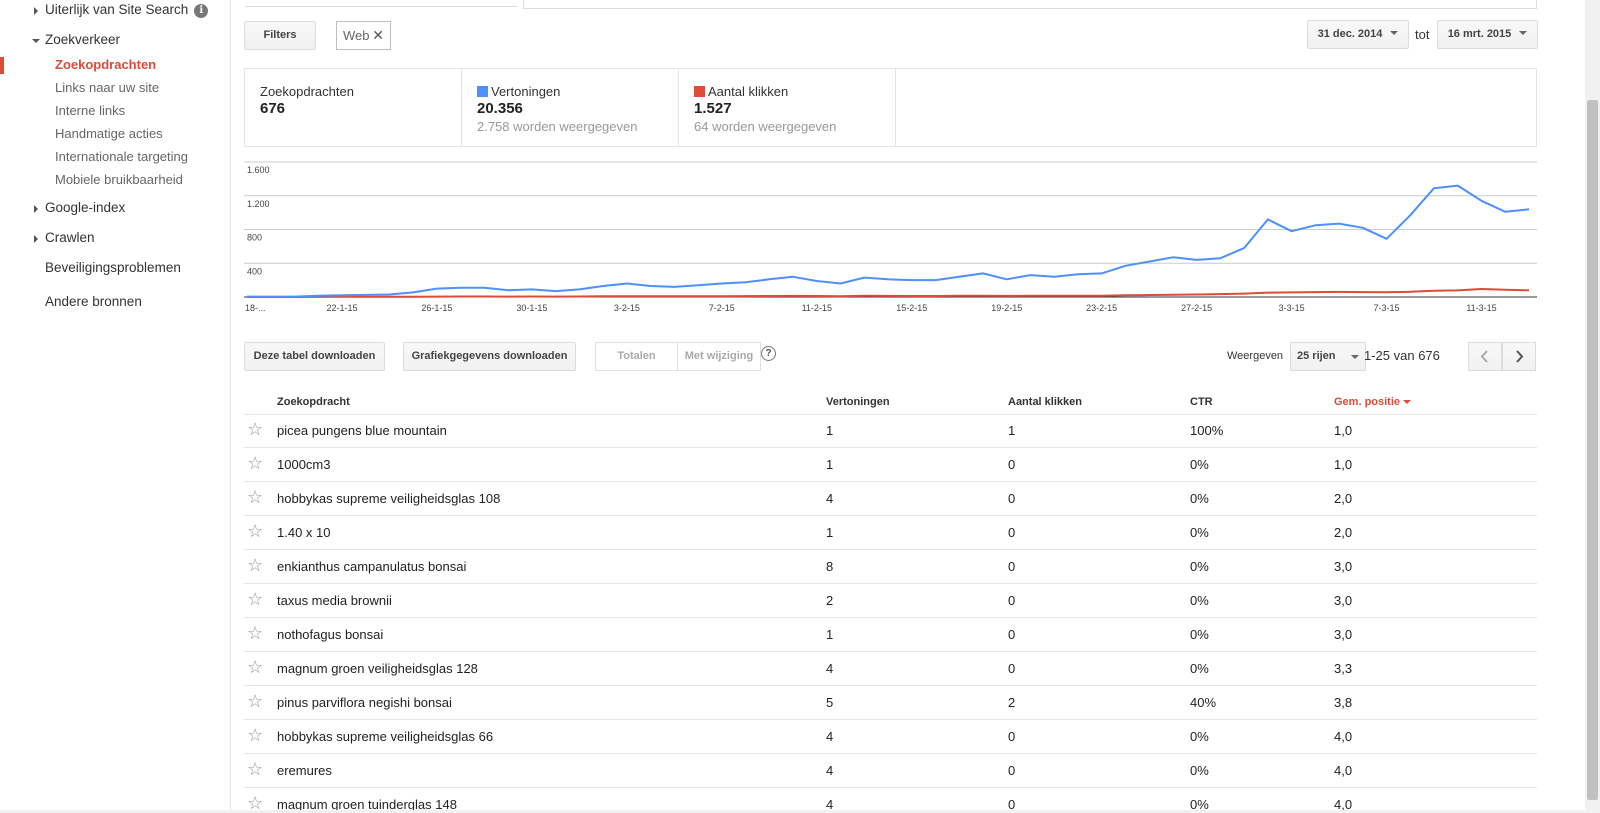 This screenshot has height=813, width=1600. Describe the element at coordinates (1481, 308) in the screenshot. I see `x-tick-label: 11-3-15` at that location.